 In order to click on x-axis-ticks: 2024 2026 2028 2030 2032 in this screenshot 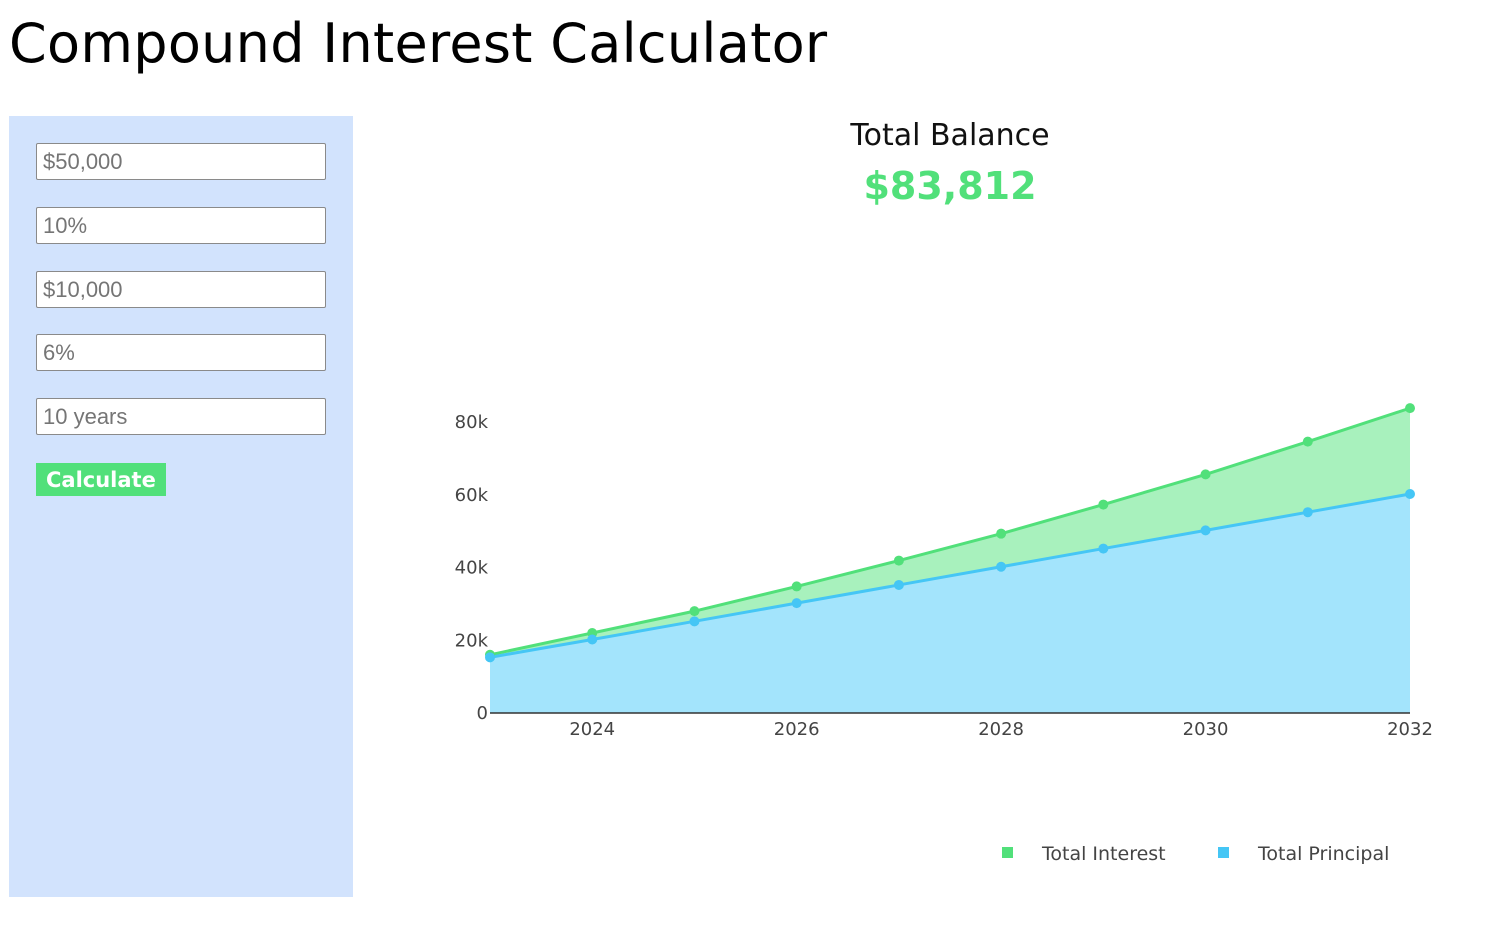, I will do `click(1001, 729)`.